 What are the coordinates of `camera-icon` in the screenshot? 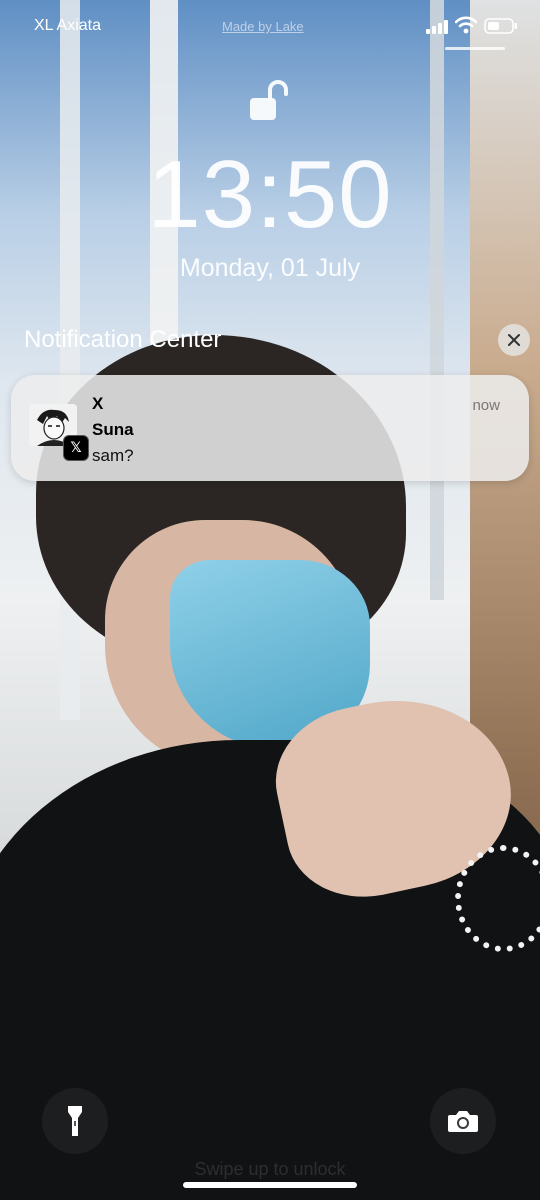 It's located at (463, 1121).